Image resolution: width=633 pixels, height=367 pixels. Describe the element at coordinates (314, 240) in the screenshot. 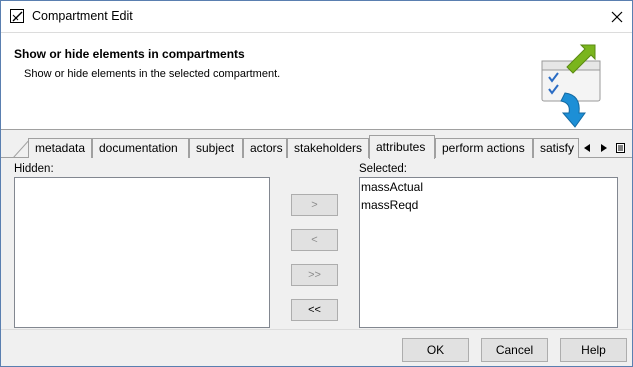

I see `remove-button: <` at that location.